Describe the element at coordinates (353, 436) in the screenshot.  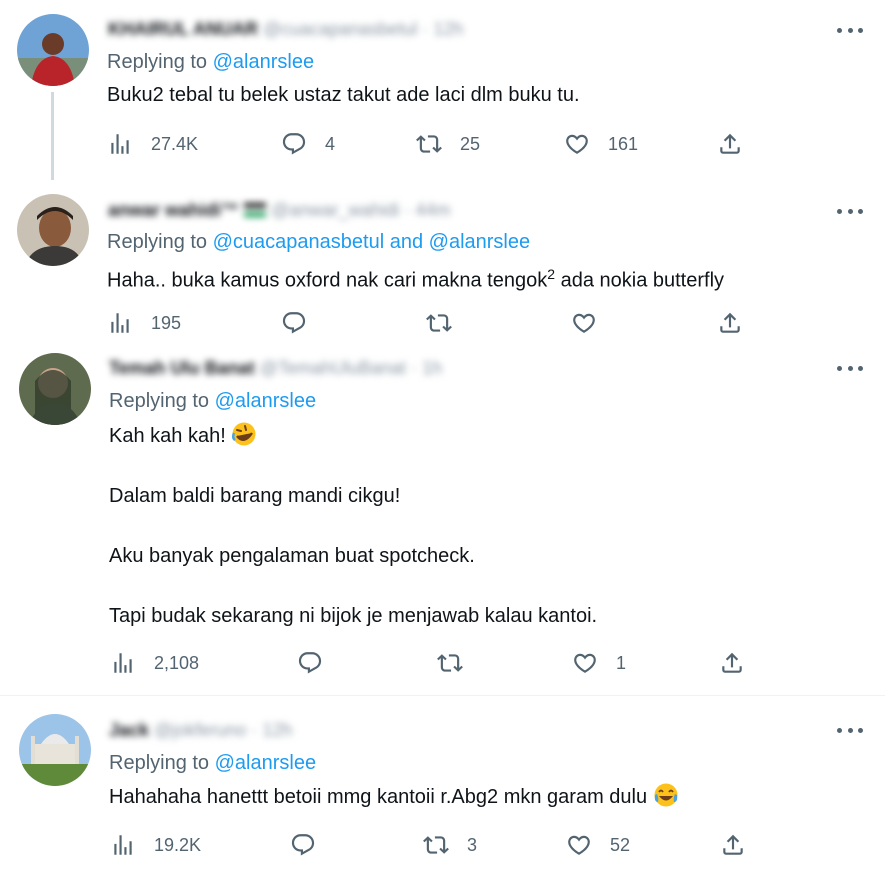
I see `tweet-text-line: Kah kah kah!` at that location.